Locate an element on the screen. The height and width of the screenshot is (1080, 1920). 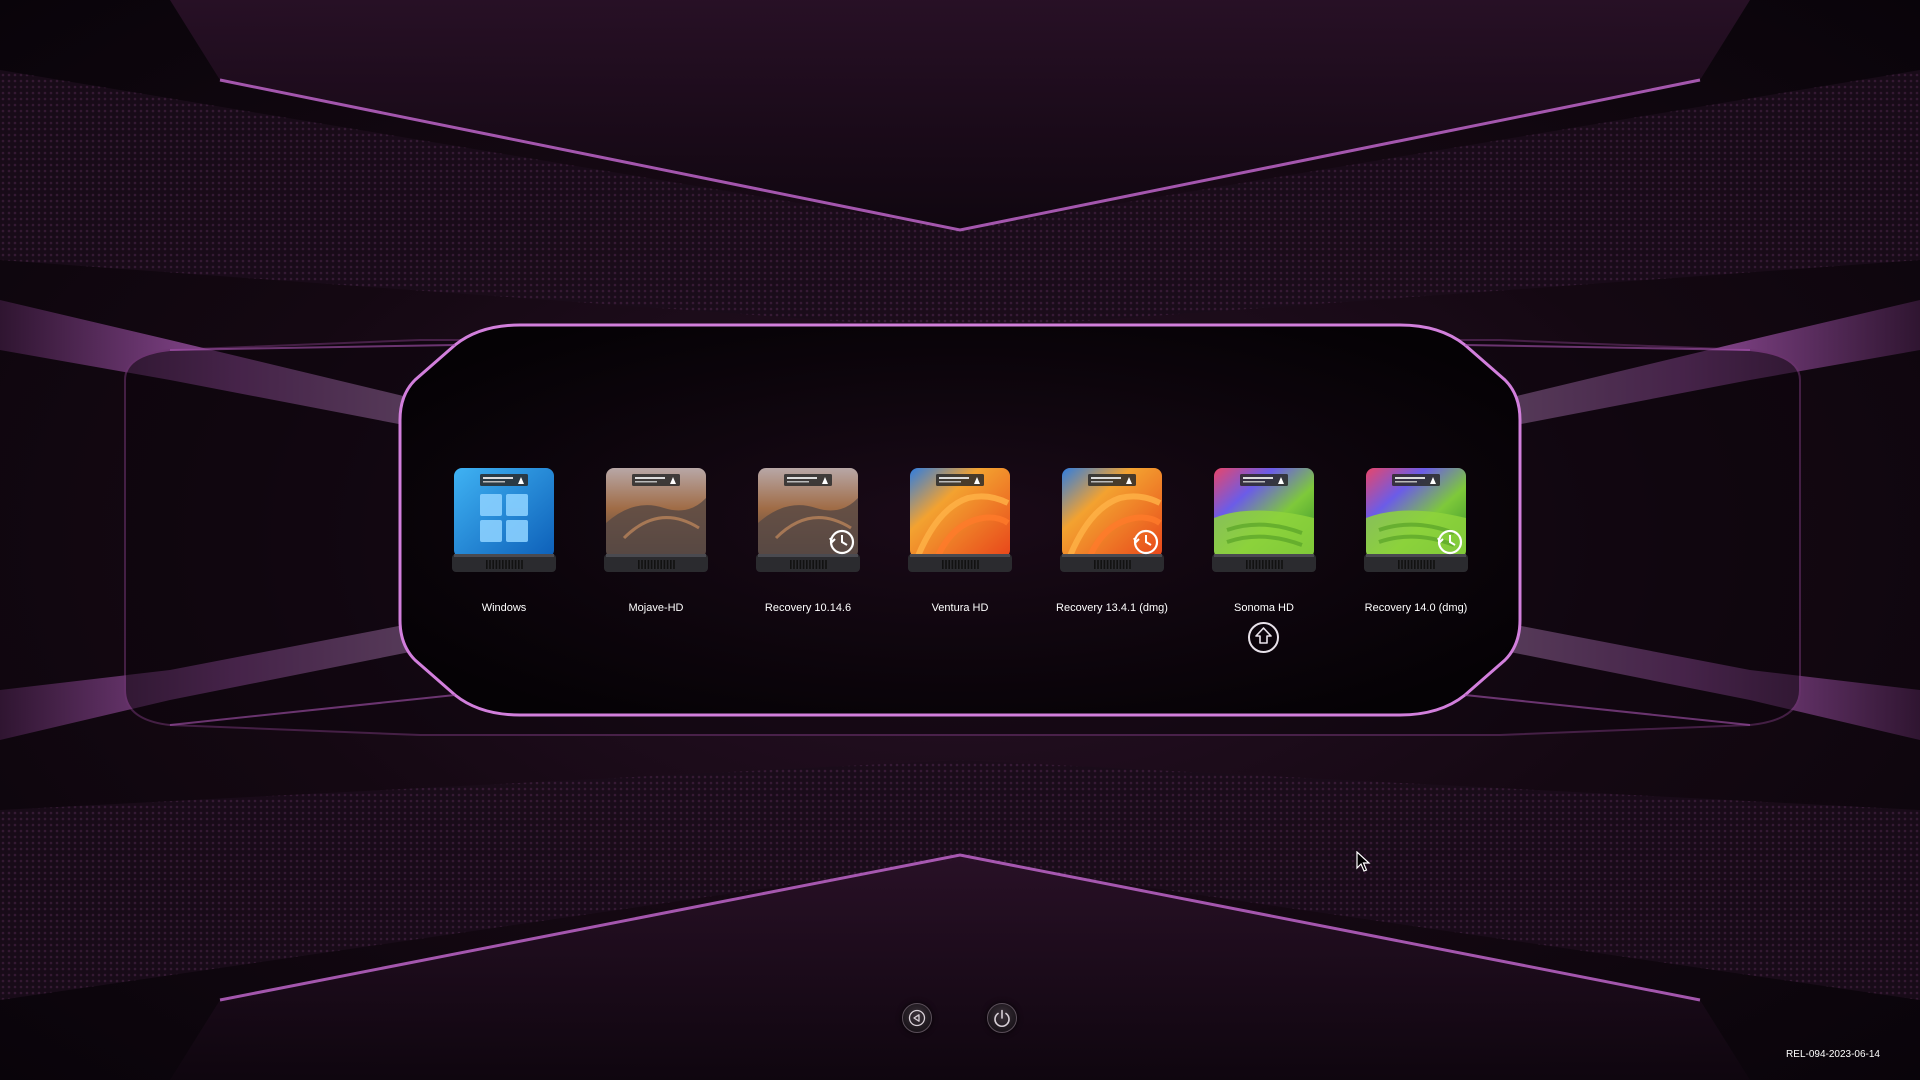
power-icon is located at coordinates (1002, 1018).